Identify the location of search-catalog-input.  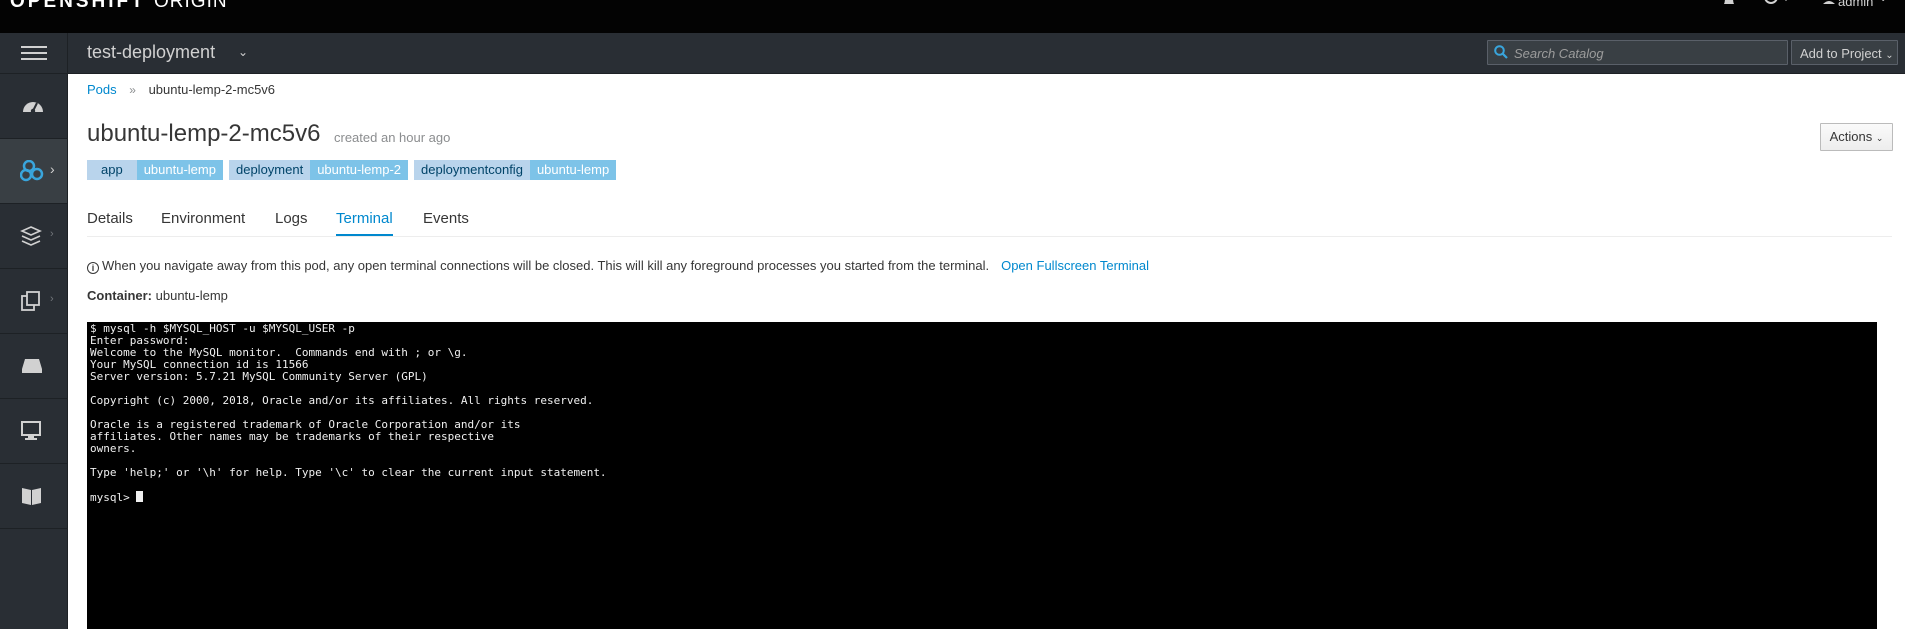
(1648, 53).